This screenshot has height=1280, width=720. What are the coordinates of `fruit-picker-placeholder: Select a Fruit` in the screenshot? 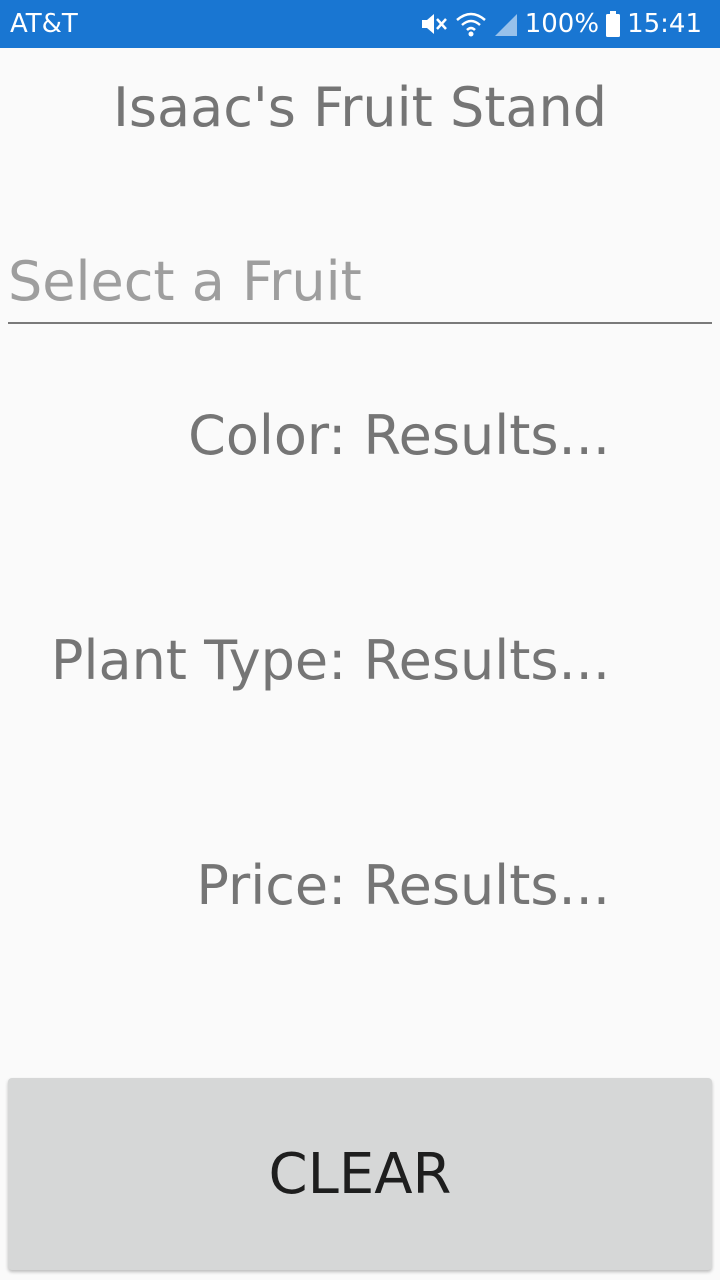 It's located at (185, 281).